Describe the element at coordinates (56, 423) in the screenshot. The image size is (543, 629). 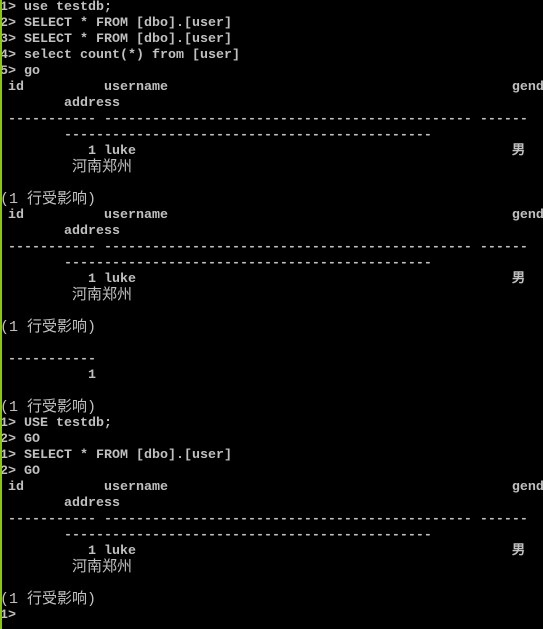
I see `prompt-line: 1> USE testdb;` at that location.